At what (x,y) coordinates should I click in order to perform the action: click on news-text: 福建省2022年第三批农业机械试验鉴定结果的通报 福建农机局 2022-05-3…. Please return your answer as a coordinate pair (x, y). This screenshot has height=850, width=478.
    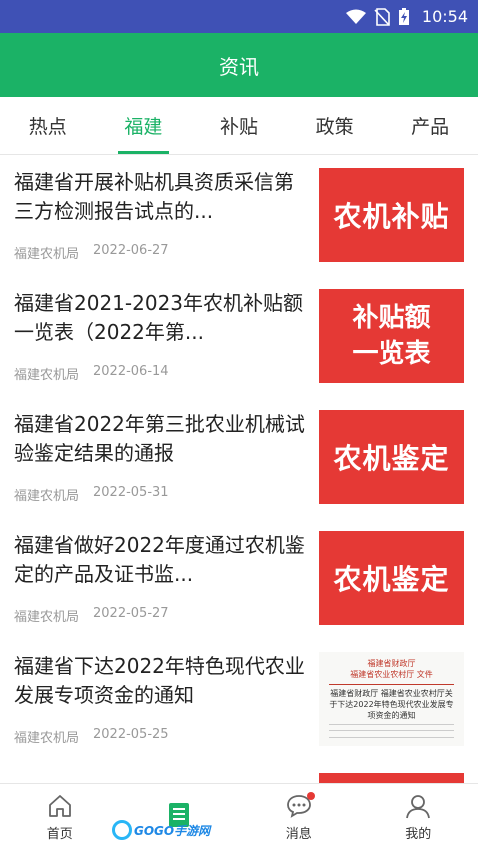
    Looking at the image, I should click on (166, 464).